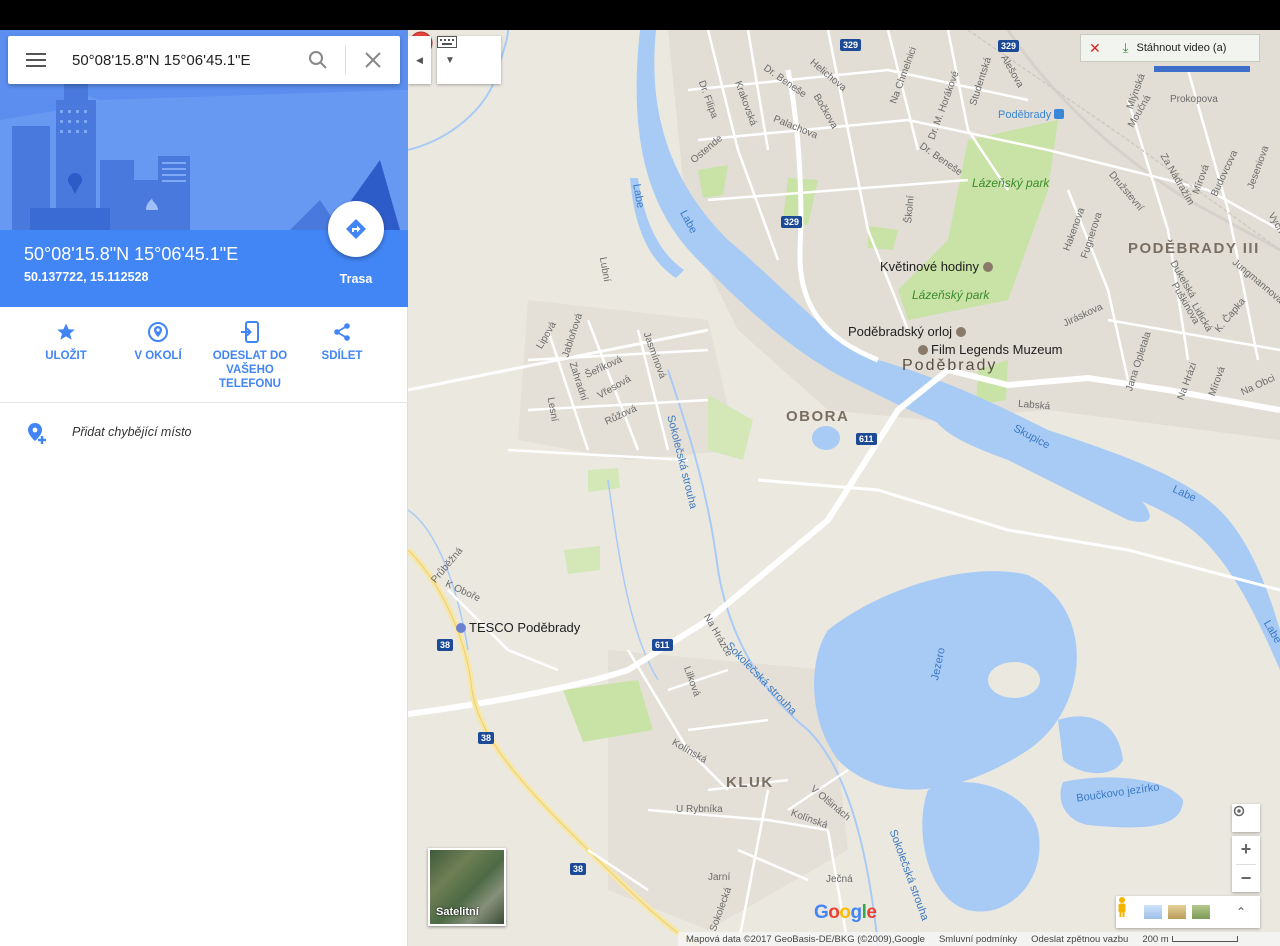 The width and height of the screenshot is (1280, 946). Describe the element at coordinates (356, 279) in the screenshot. I see `directions-label: Trasa` at that location.